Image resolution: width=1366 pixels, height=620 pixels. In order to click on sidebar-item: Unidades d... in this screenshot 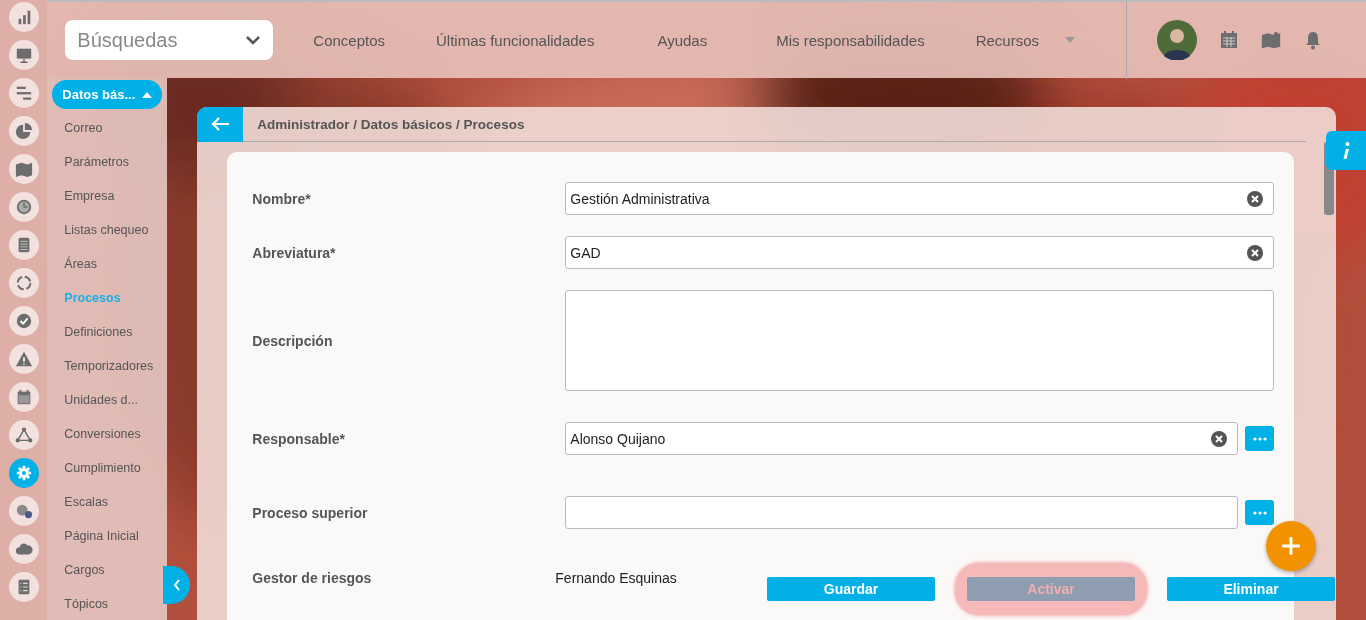, I will do `click(116, 400)`.